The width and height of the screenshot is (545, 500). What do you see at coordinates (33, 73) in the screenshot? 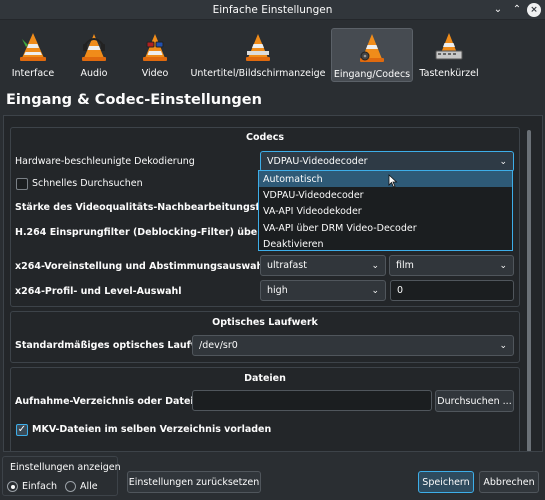
I see `tab-interface-label: Interface` at bounding box center [33, 73].